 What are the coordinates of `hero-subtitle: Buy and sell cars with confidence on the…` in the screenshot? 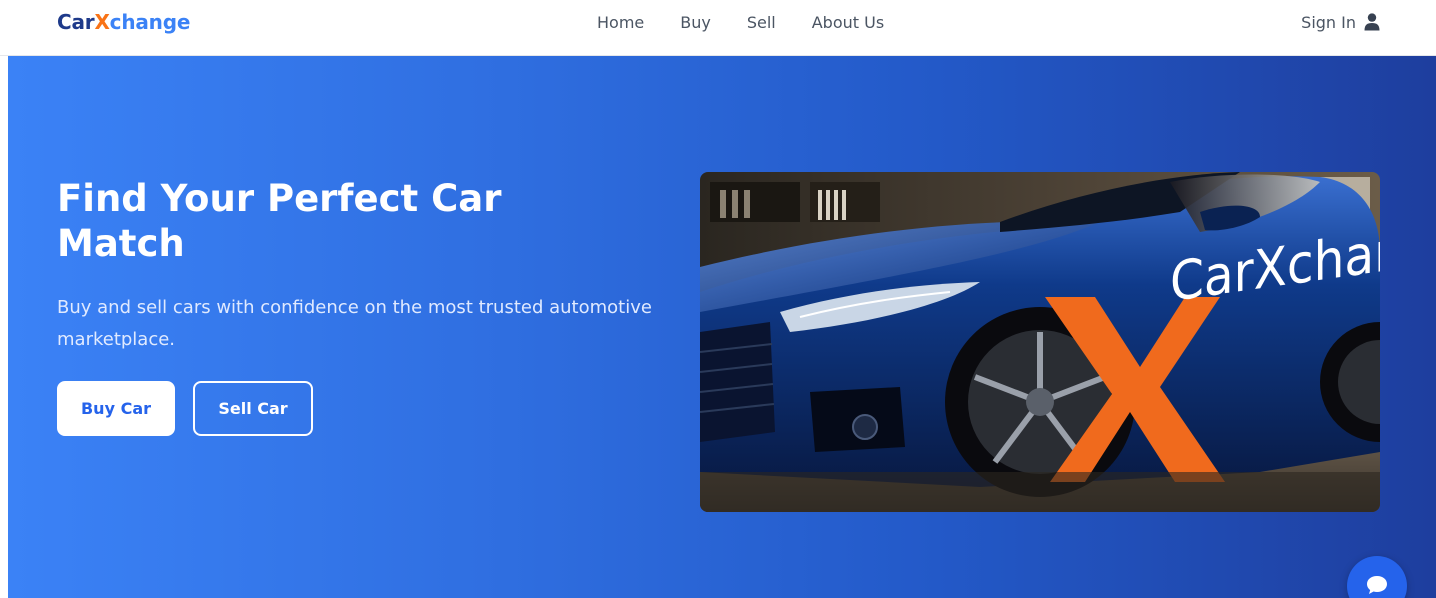 It's located at (354, 323).